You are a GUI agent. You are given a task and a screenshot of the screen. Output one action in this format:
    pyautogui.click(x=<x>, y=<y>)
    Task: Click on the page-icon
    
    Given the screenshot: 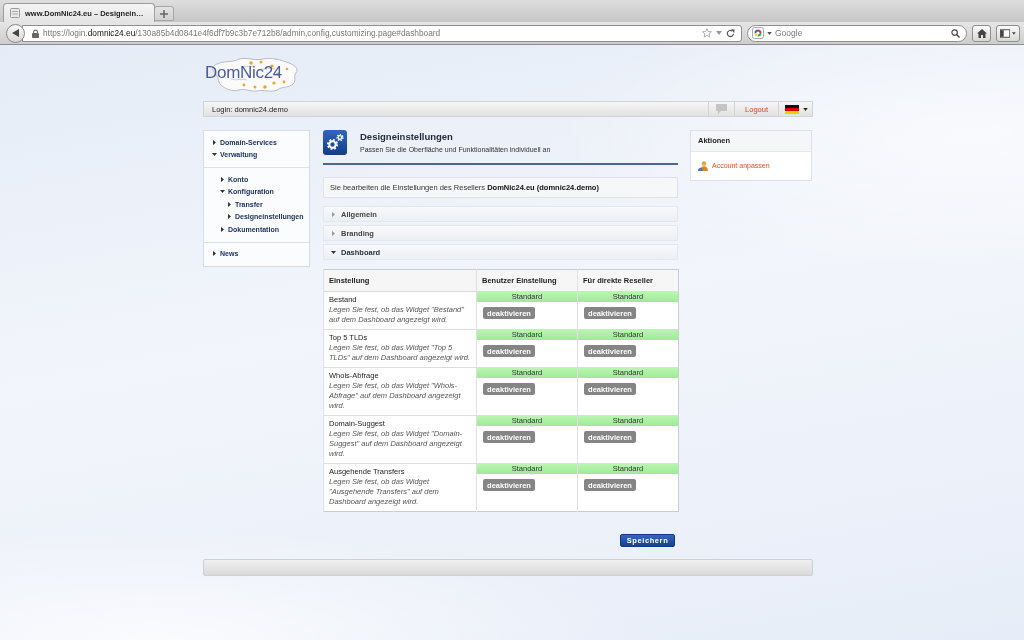 What is the action you would take?
    pyautogui.click(x=15, y=13)
    